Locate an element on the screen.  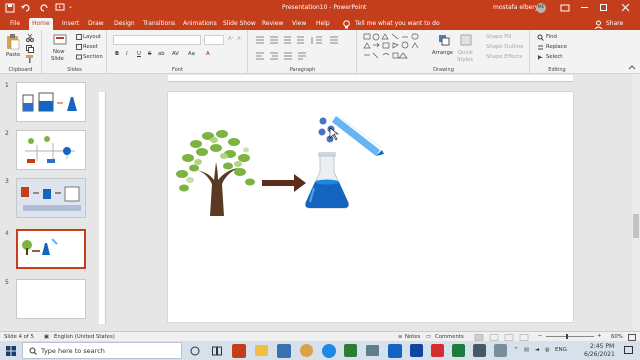
flask-image is located at coordinates (327, 180).